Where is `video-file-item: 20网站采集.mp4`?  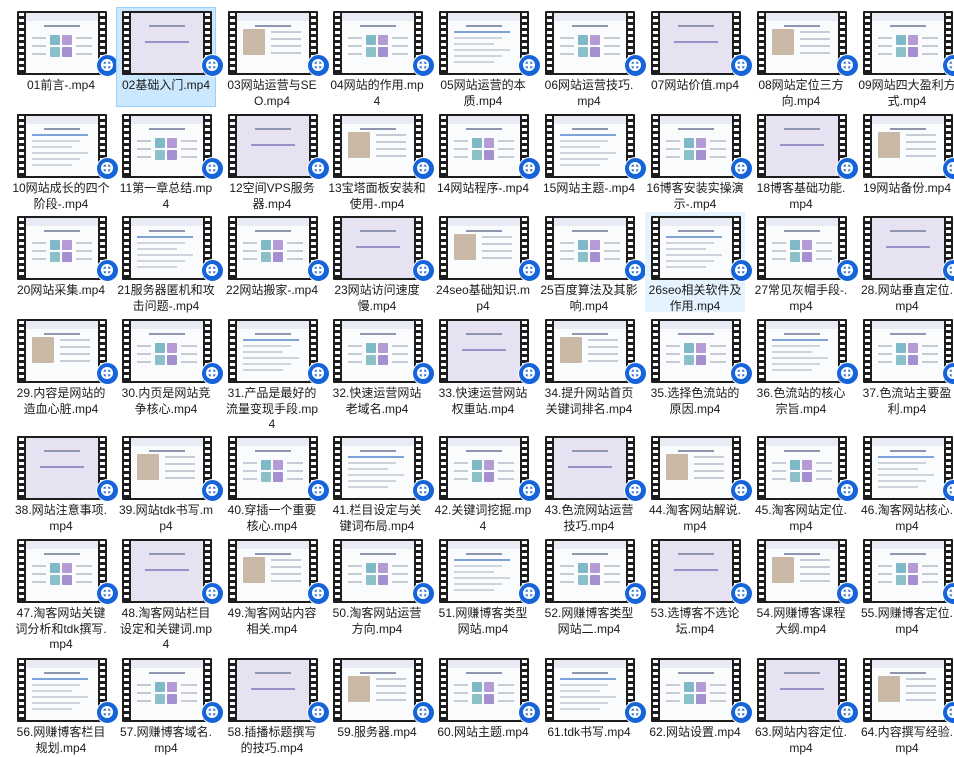 video-file-item: 20网站采集.mp4 is located at coordinates (65, 262).